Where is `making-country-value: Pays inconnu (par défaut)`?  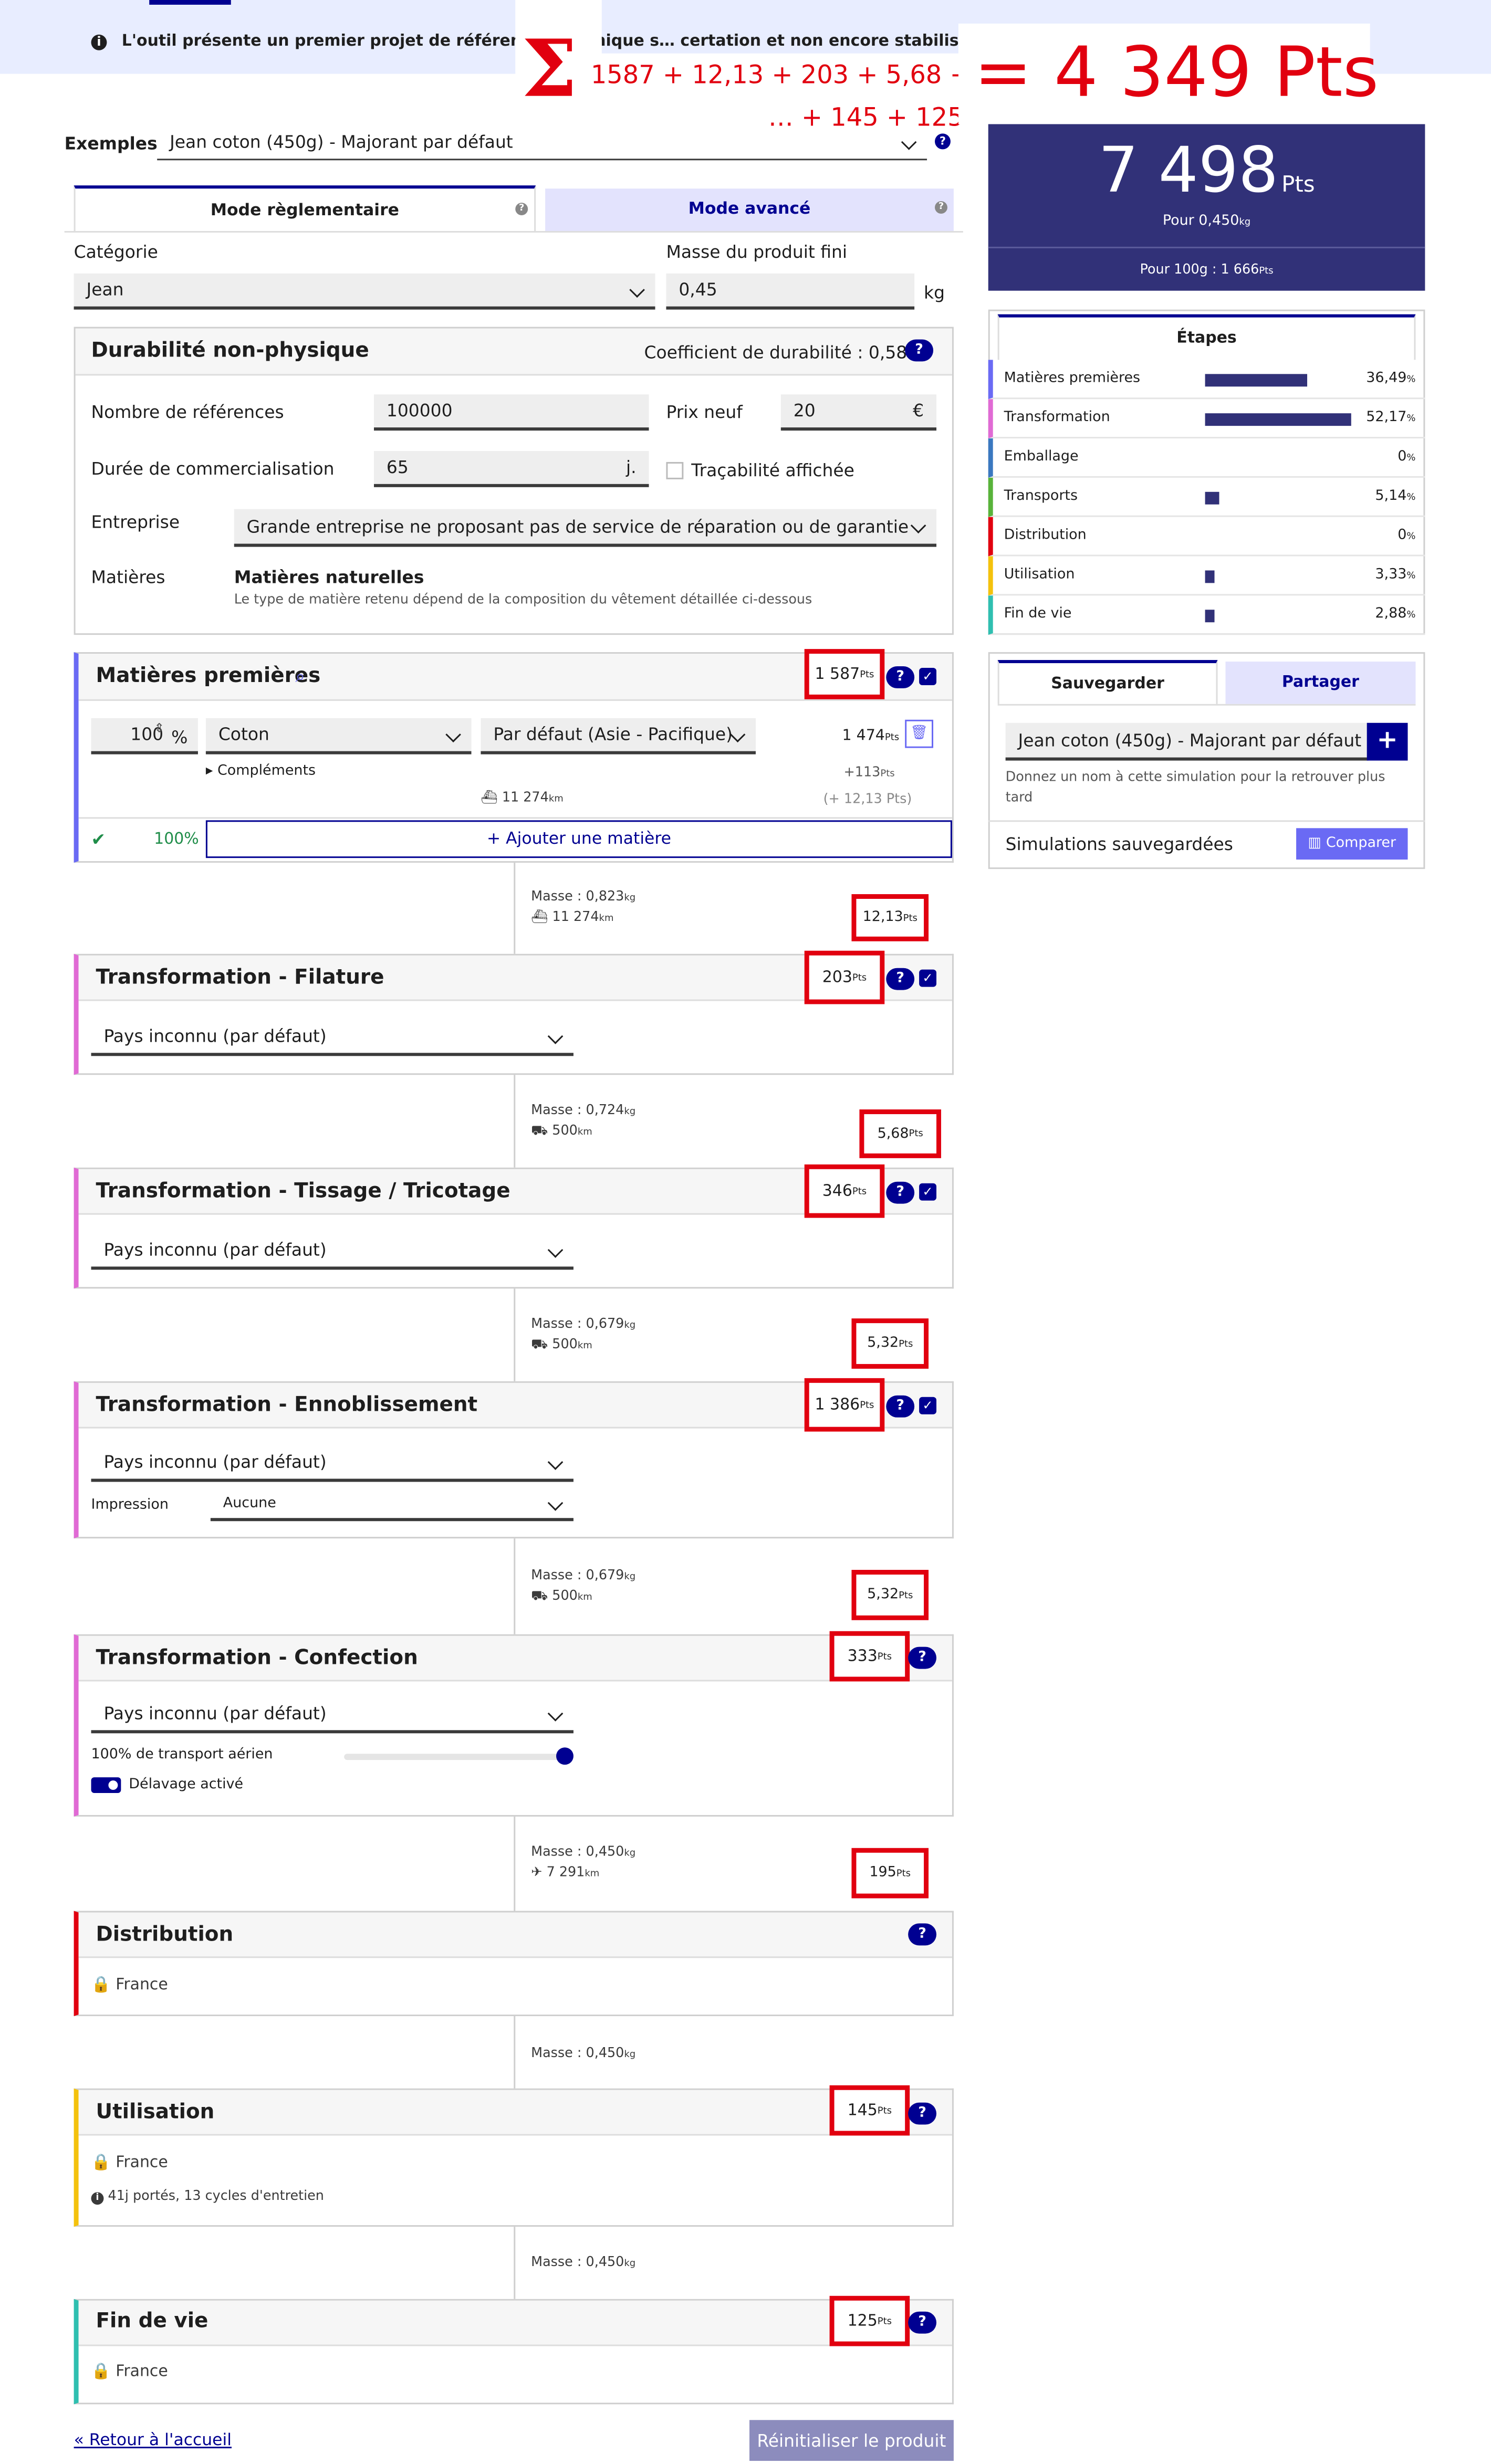 making-country-value: Pays inconnu (par défaut) is located at coordinates (215, 1713).